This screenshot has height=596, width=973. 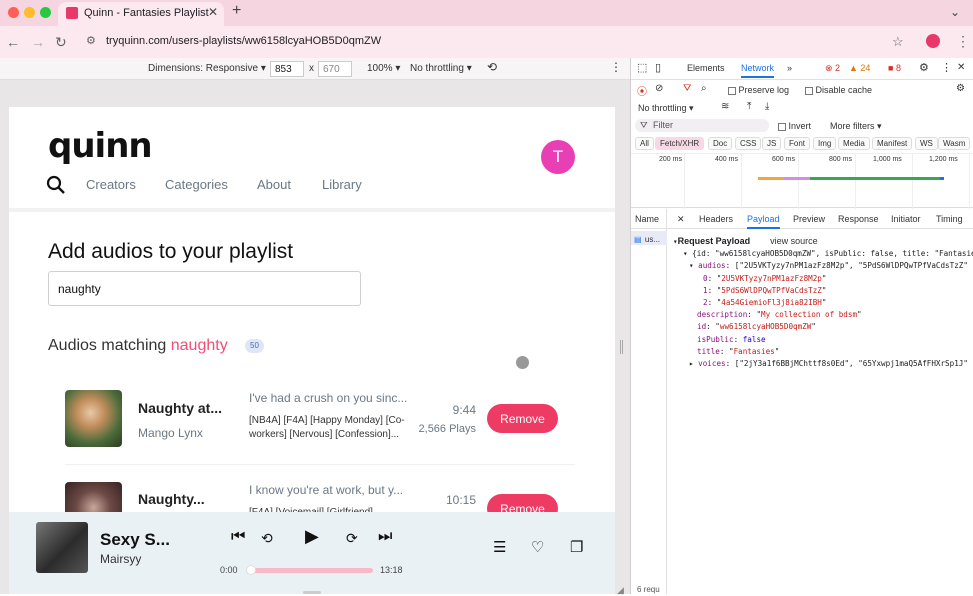 What do you see at coordinates (838, 90) in the screenshot?
I see `disable-cache-checkbox: Disable cache` at bounding box center [838, 90].